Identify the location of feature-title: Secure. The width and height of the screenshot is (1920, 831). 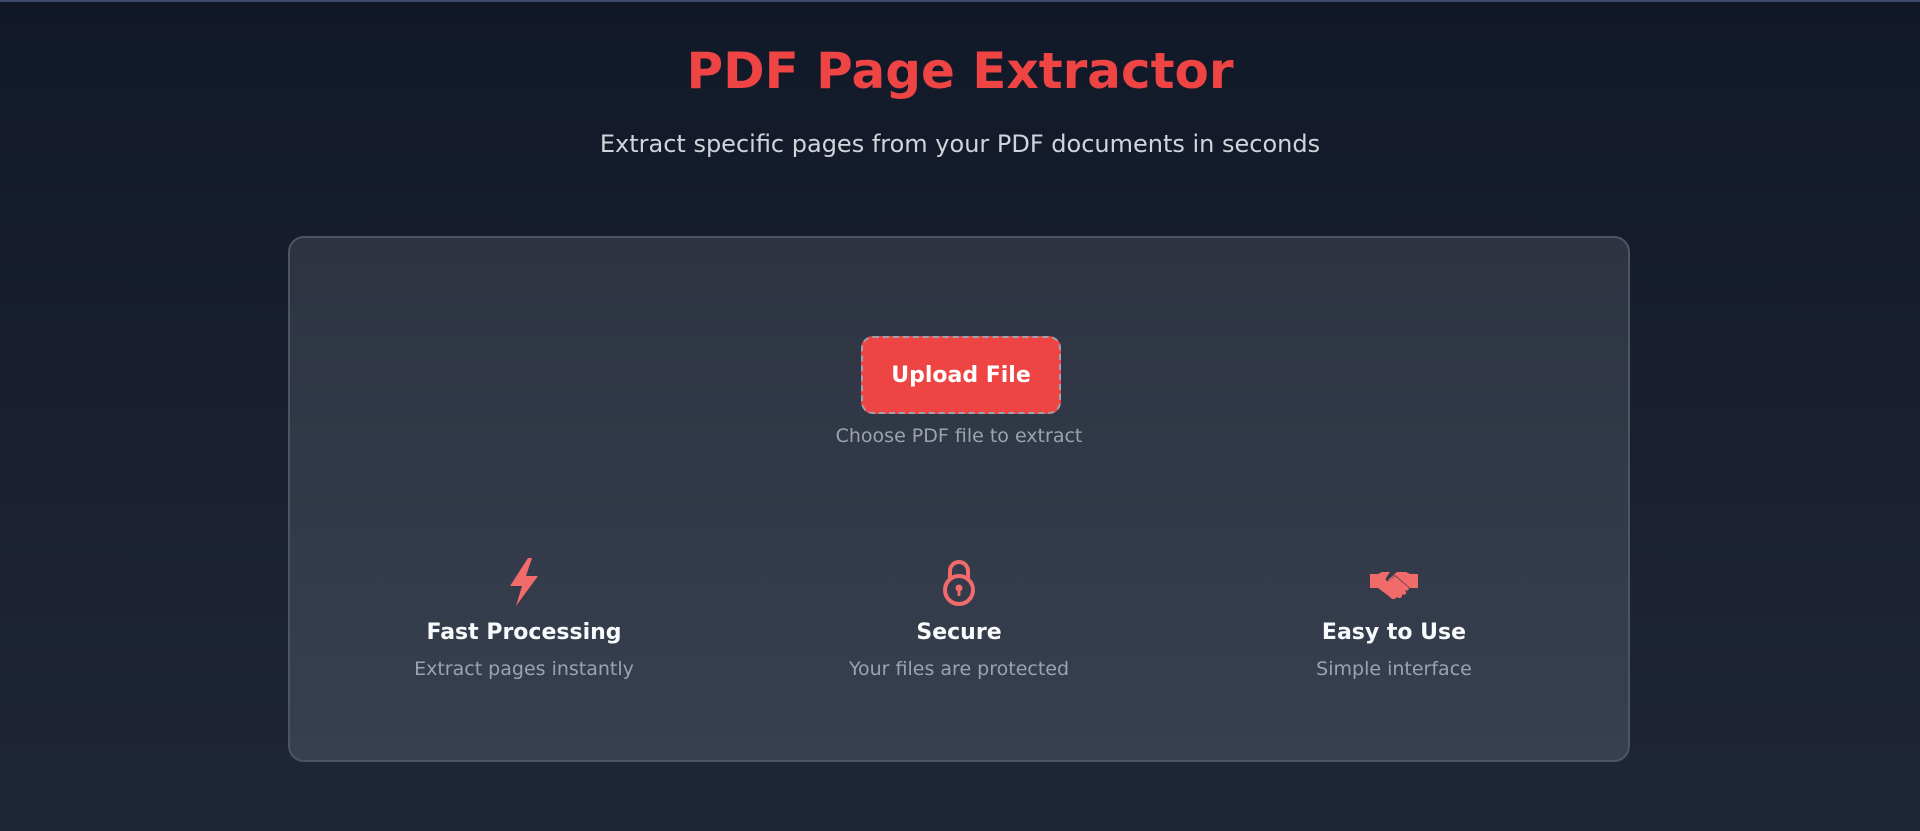
(959, 632).